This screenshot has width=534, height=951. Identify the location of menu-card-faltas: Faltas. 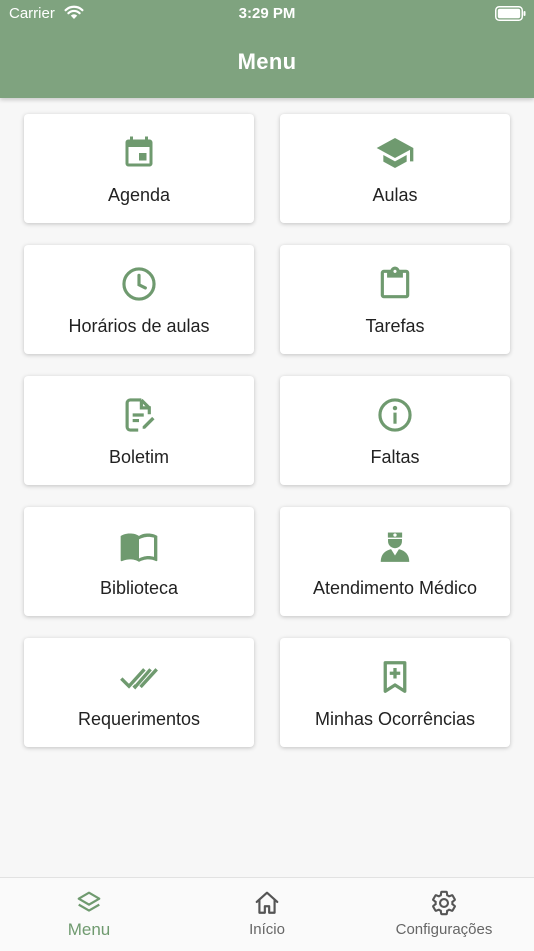
(395, 430).